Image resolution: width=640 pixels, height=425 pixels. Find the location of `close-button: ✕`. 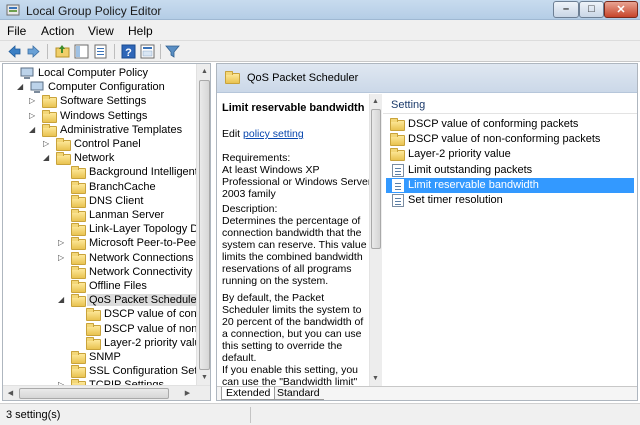

close-button: ✕ is located at coordinates (621, 9).